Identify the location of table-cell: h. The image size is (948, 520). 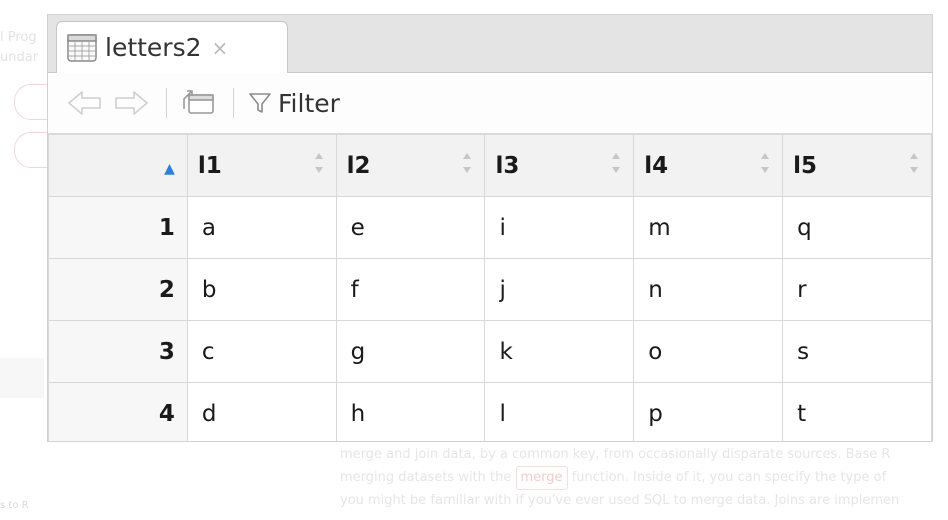
(410, 411).